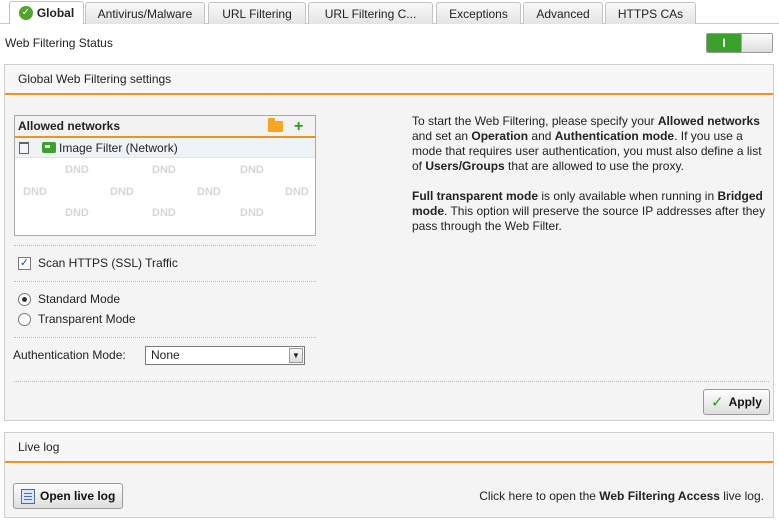  Describe the element at coordinates (28, 496) in the screenshot. I see `log-file-icon` at that location.